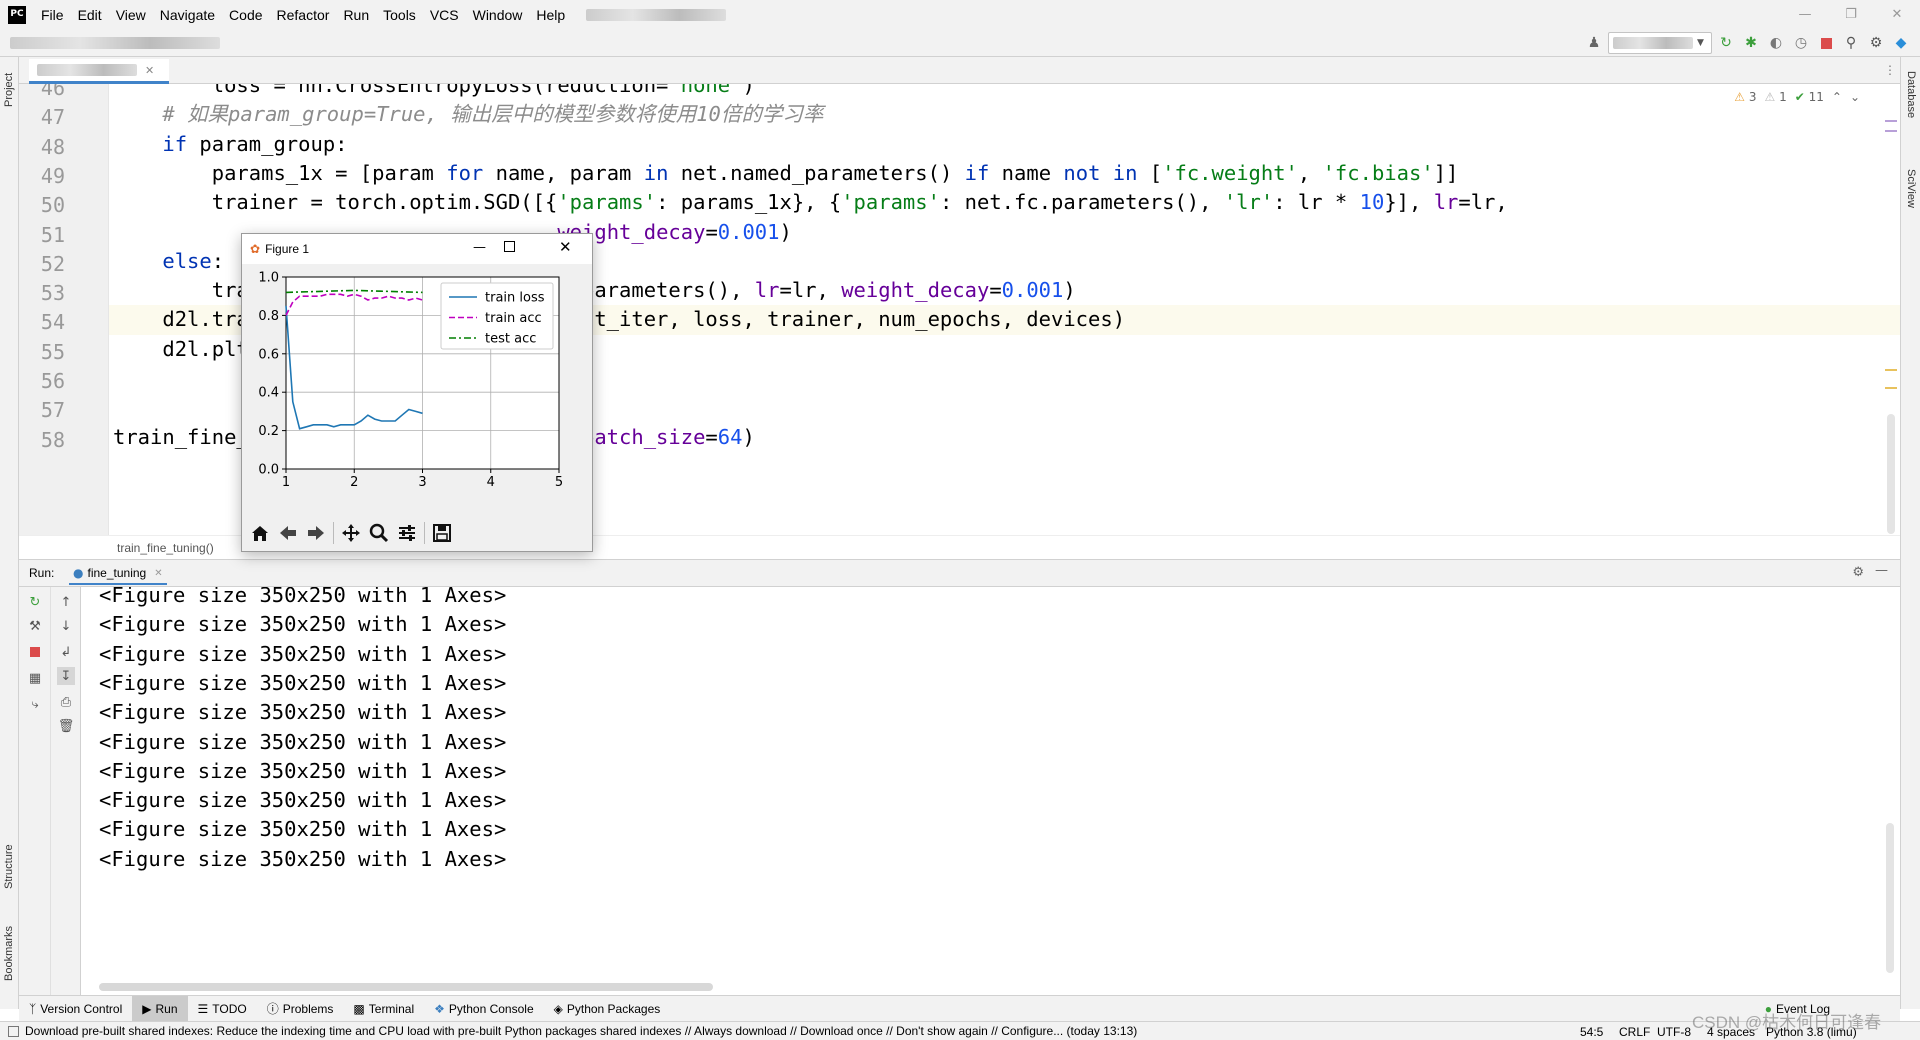 The image size is (1920, 1040). What do you see at coordinates (399, 15) in the screenshot?
I see `menu-tools: Tools` at bounding box center [399, 15].